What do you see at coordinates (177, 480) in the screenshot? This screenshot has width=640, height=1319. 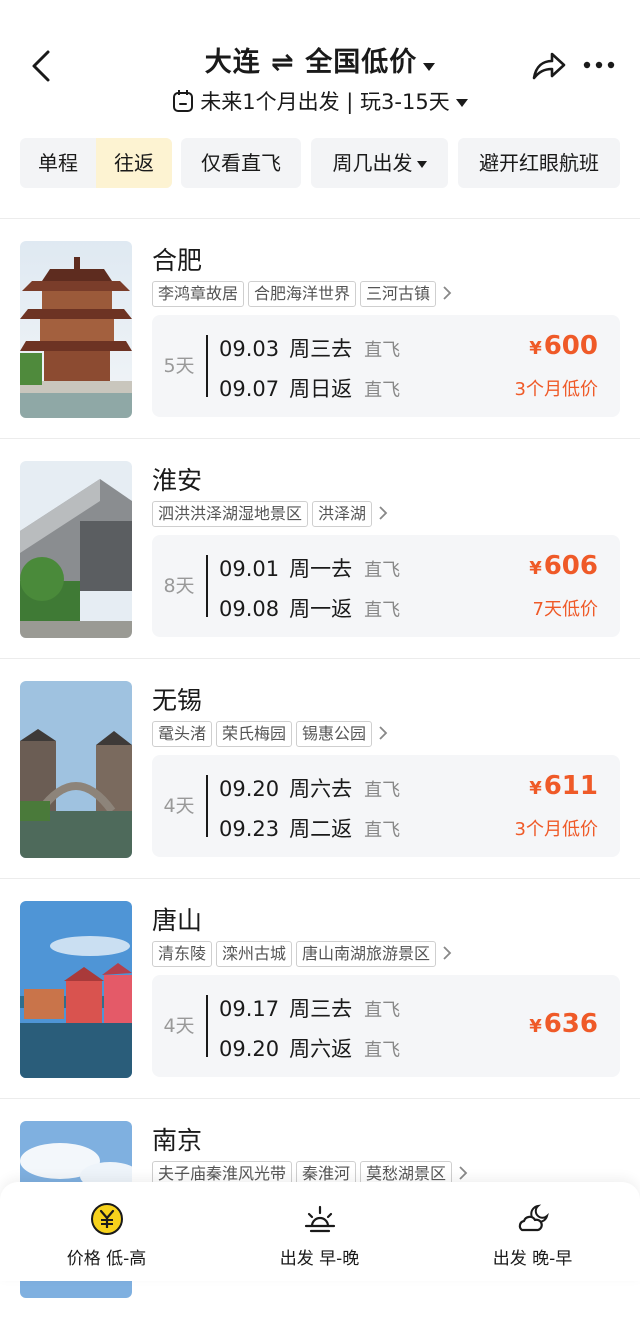 I see `city-name: 淮安` at bounding box center [177, 480].